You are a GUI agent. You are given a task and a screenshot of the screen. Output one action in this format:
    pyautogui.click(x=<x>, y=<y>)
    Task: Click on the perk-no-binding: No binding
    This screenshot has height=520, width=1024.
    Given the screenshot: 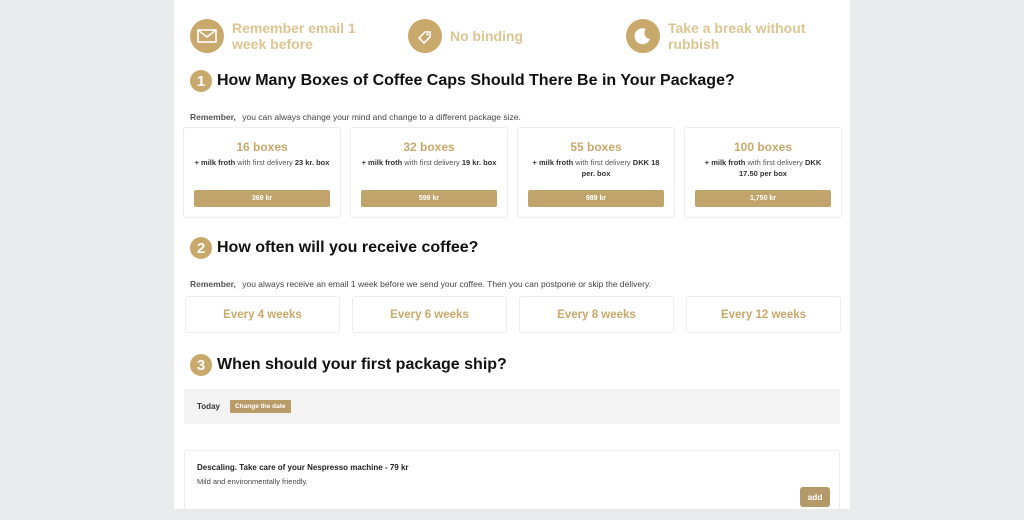 What is the action you would take?
    pyautogui.click(x=465, y=36)
    